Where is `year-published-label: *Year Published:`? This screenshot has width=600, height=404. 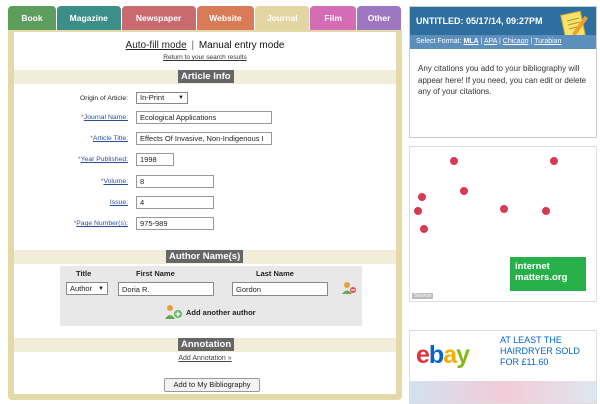 year-published-label: *Year Published: is located at coordinates (102, 159).